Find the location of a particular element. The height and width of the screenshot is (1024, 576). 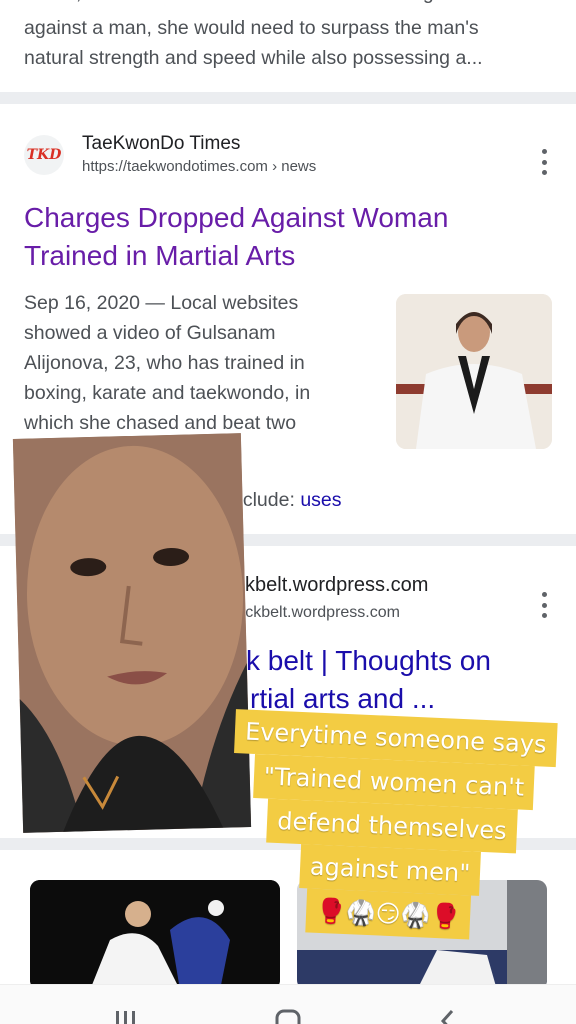

result-snippet-line: Sep 16, 2020 — Local websites is located at coordinates (161, 303).